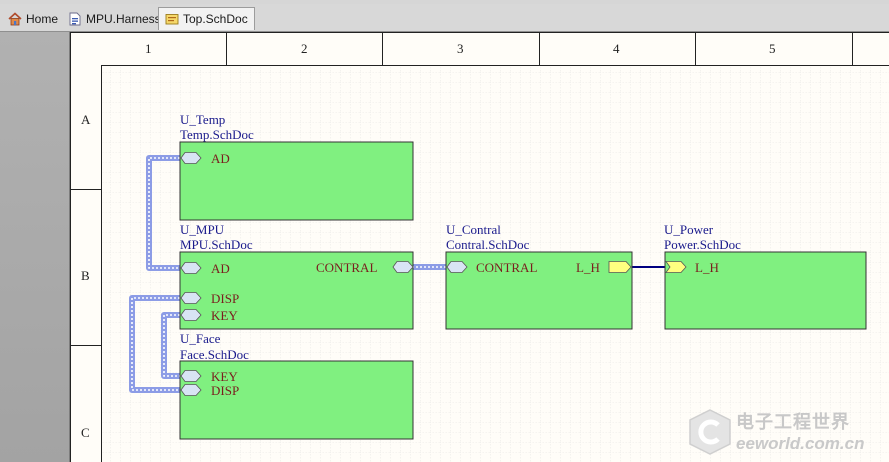  What do you see at coordinates (588, 267) in the screenshot?
I see `contral-port-l-h: L_H` at bounding box center [588, 267].